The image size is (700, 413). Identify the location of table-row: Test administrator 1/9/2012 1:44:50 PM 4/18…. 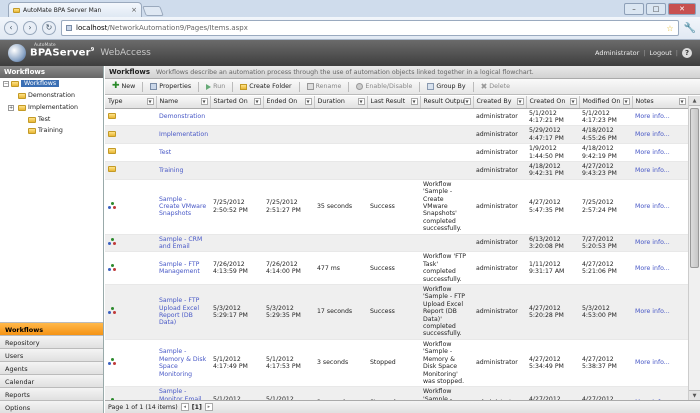
(396, 152).